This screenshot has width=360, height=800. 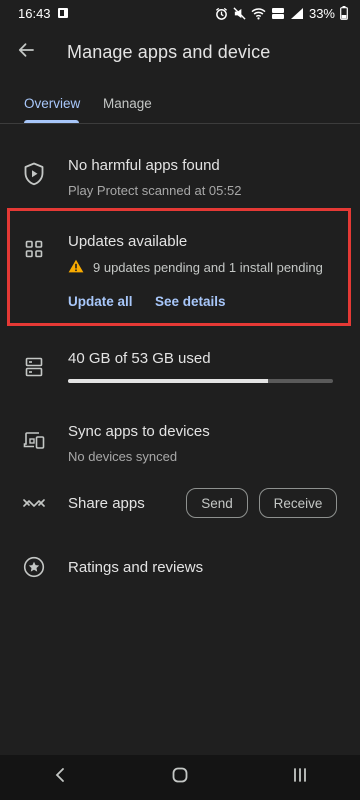 I want to click on nav-recents-button, so click(x=300, y=777).